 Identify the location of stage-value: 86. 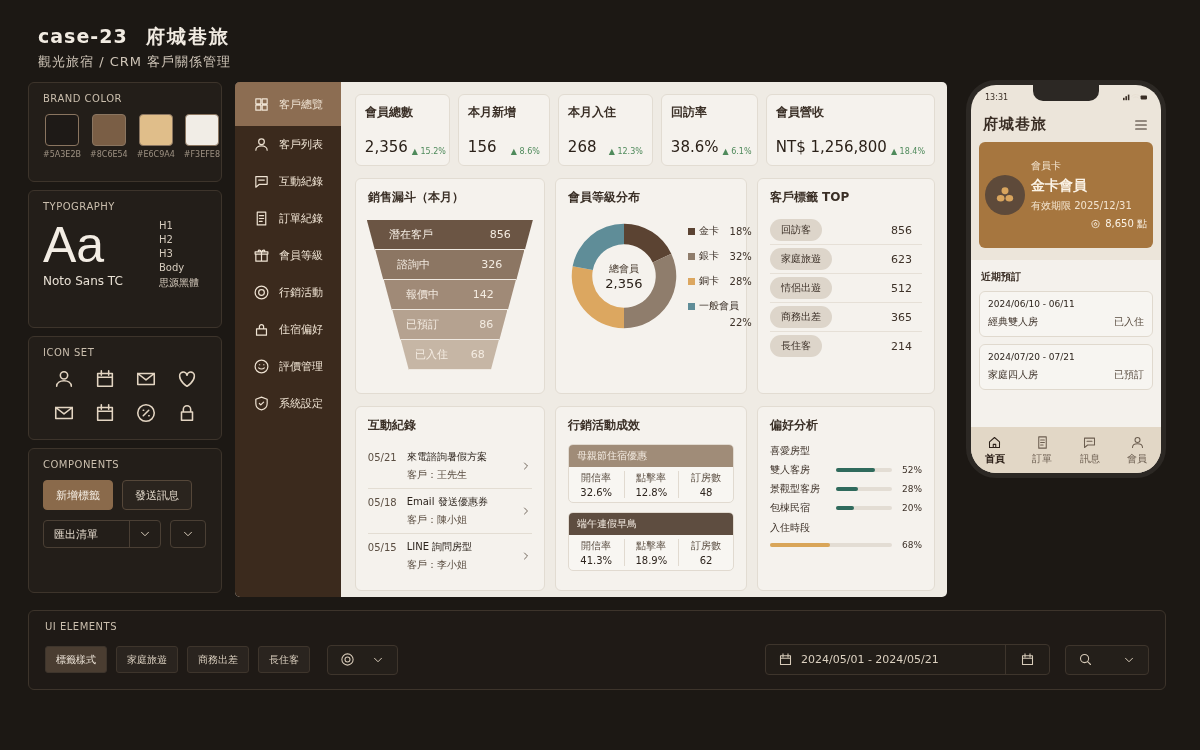
(486, 324).